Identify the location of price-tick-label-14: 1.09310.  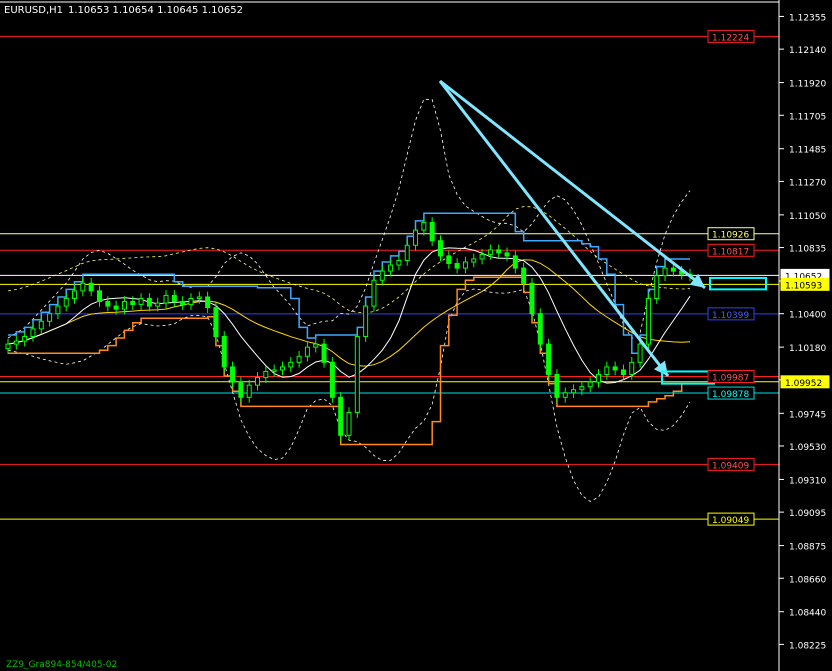
(807, 481).